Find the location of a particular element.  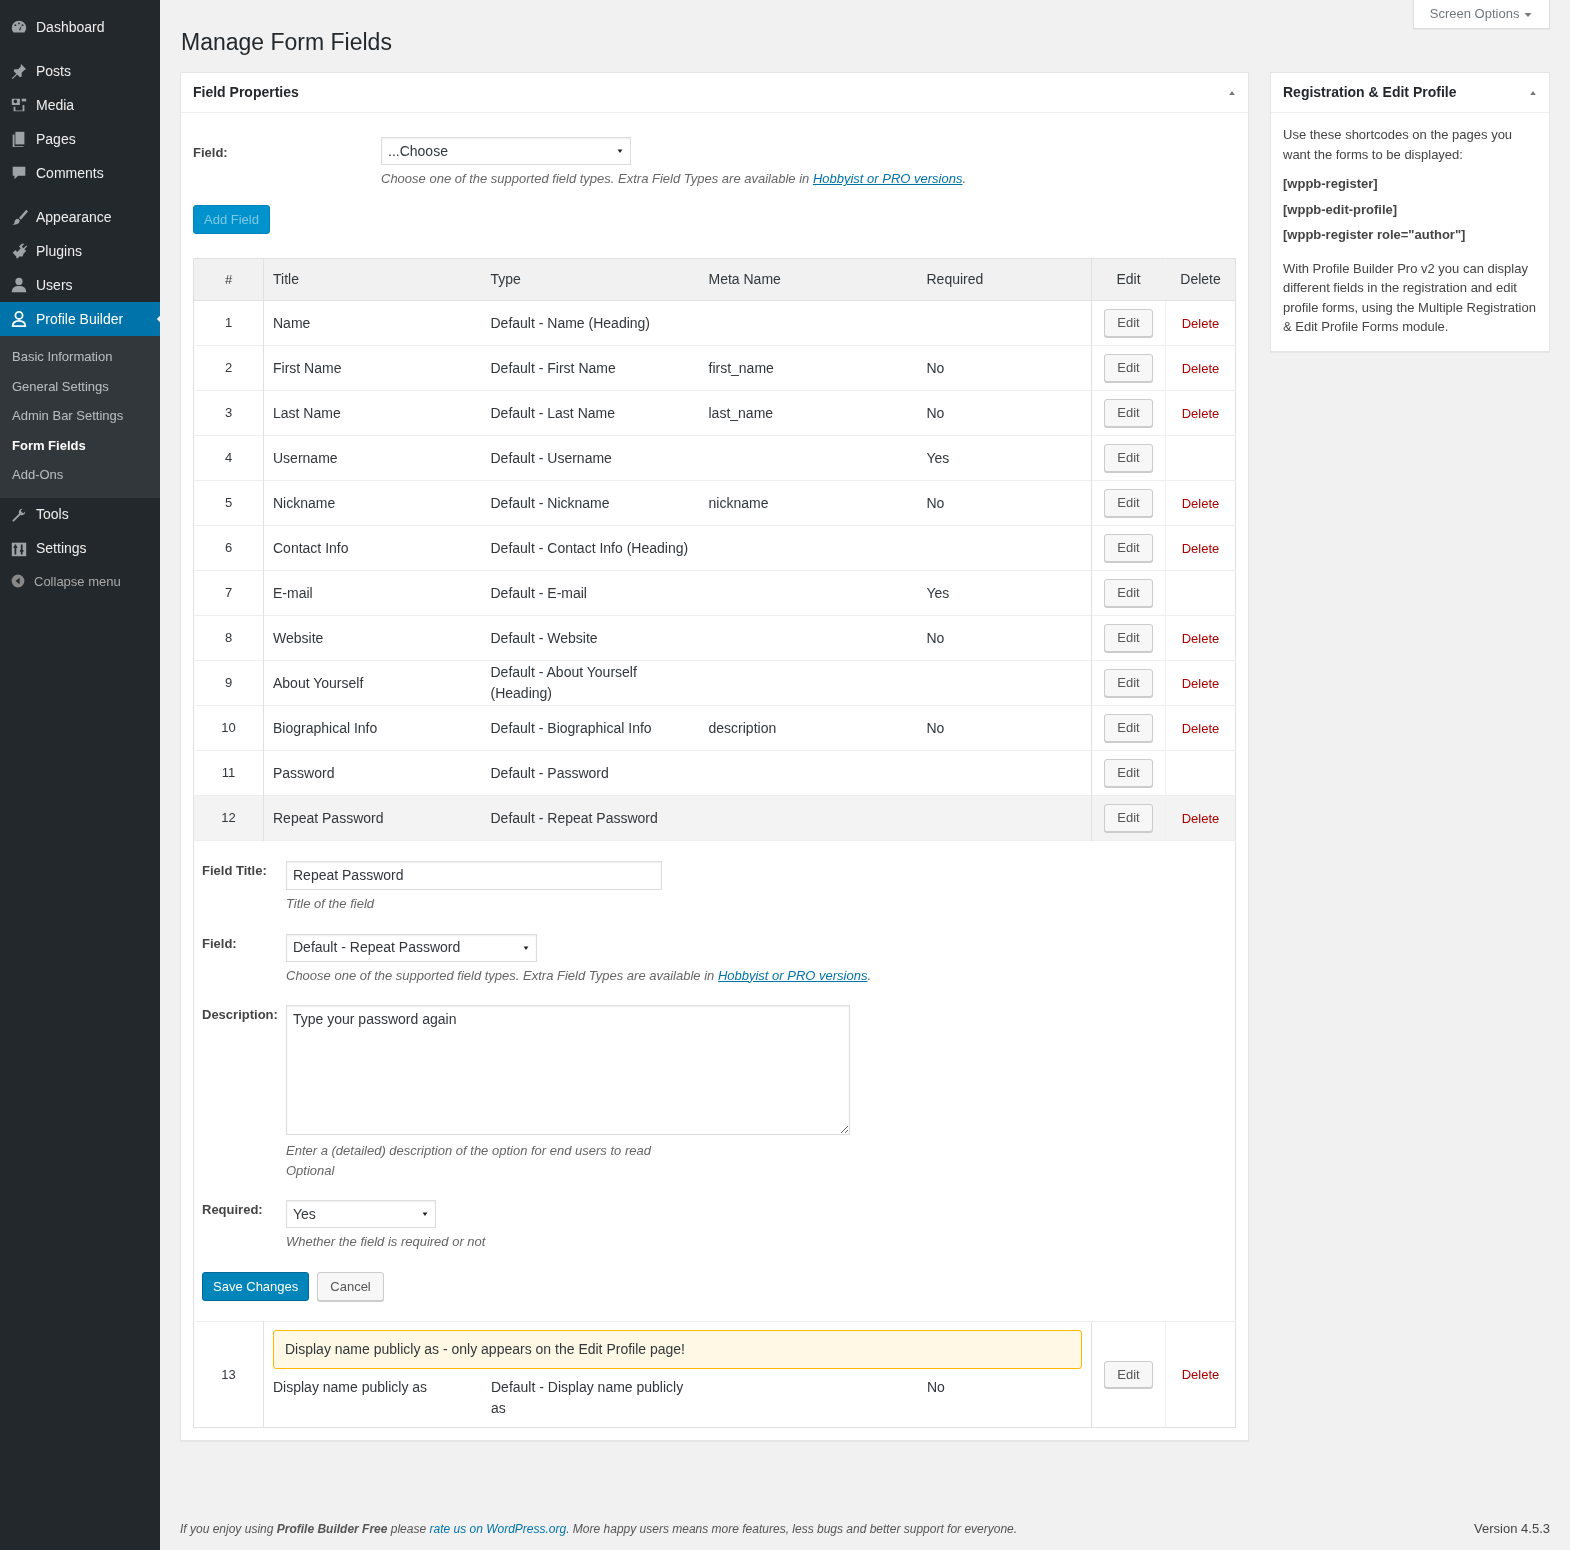

menu-item: Comments is located at coordinates (80, 173).